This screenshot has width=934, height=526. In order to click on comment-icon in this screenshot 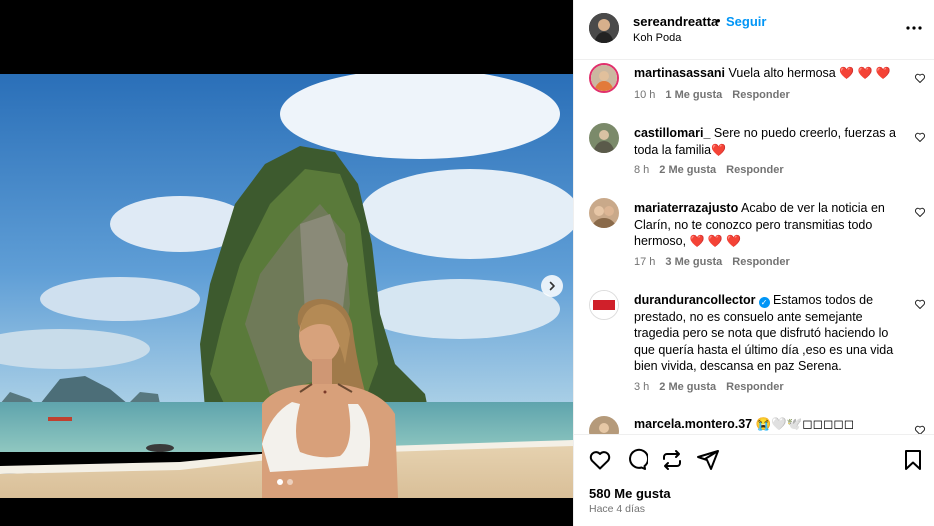, I will do `click(636, 460)`.